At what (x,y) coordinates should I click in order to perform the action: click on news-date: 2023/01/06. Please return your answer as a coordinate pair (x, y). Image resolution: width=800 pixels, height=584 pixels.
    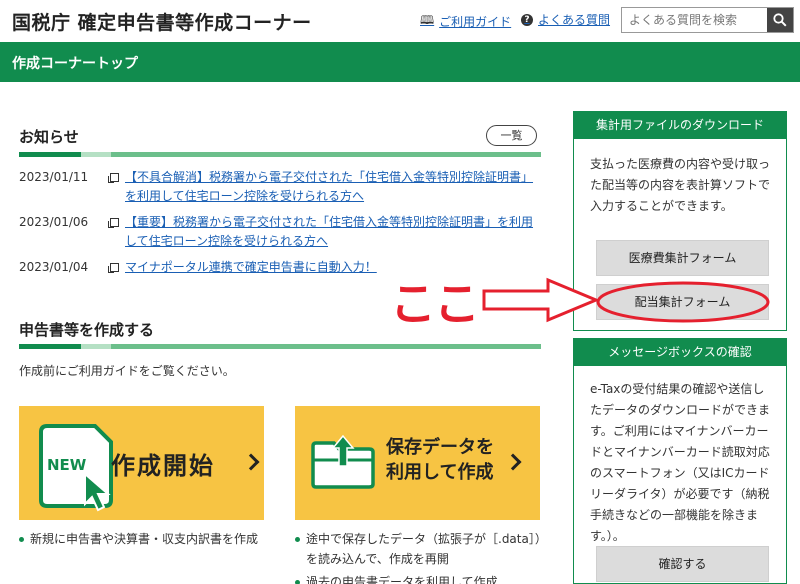
    Looking at the image, I should click on (54, 222).